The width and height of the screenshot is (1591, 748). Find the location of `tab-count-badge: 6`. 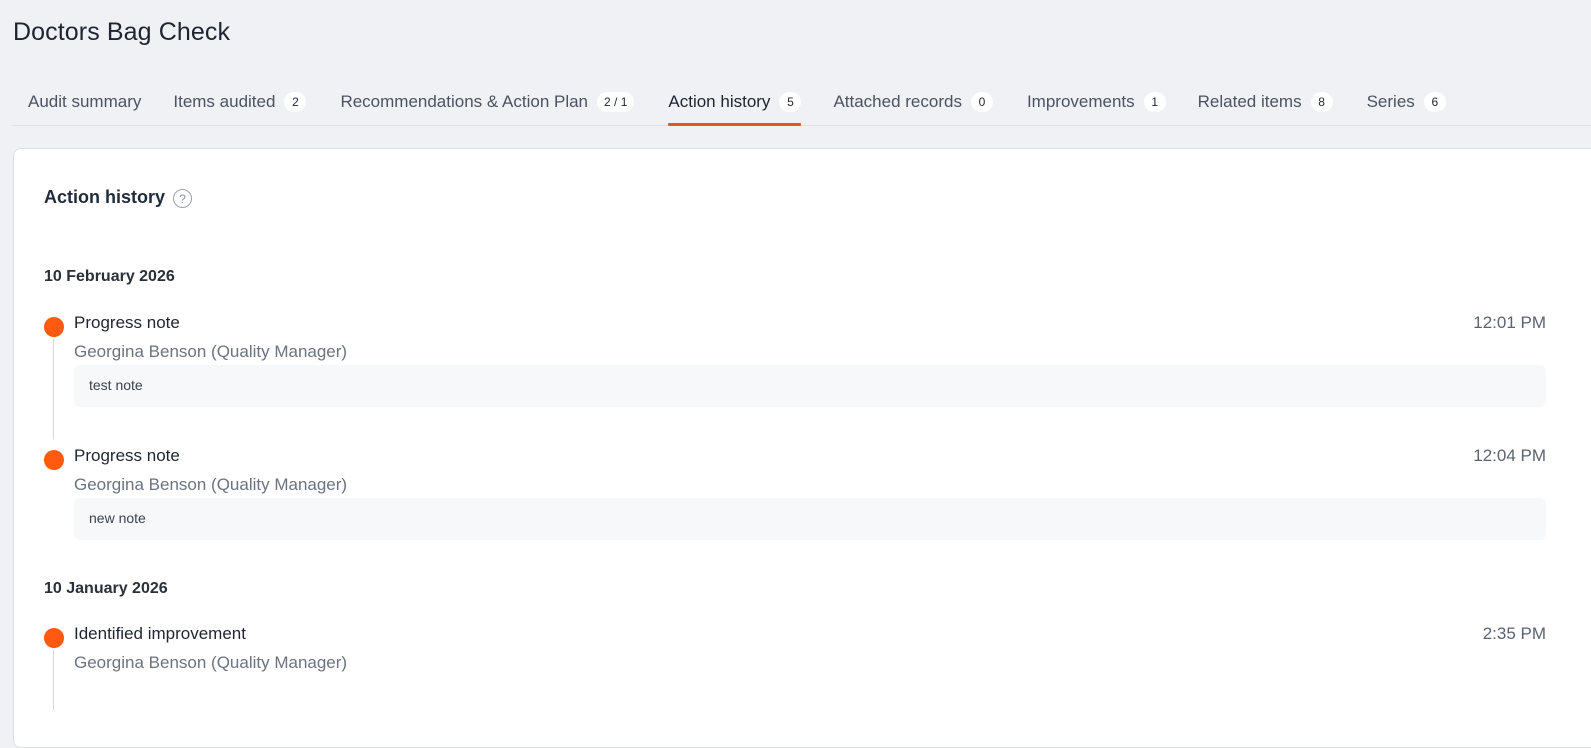

tab-count-badge: 6 is located at coordinates (1434, 102).